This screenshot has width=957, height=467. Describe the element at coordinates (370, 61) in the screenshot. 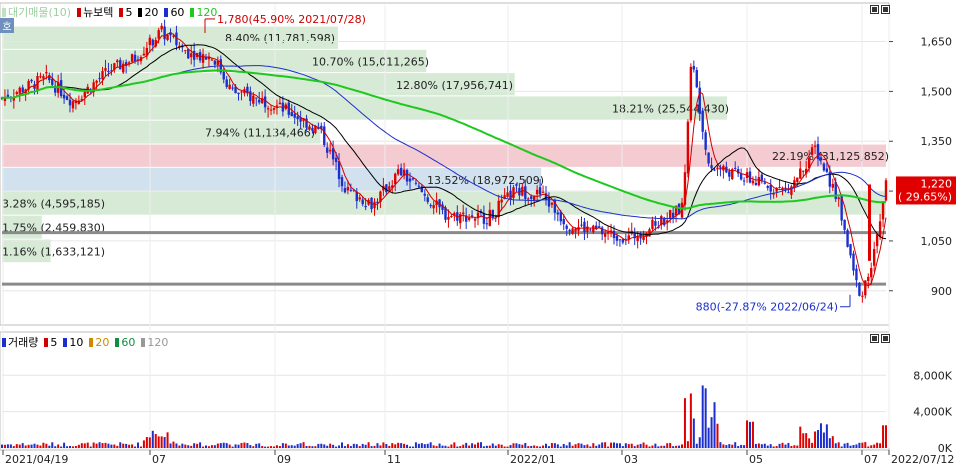

I see `supply-zone-label: 10.70% (15,011,265)` at that location.